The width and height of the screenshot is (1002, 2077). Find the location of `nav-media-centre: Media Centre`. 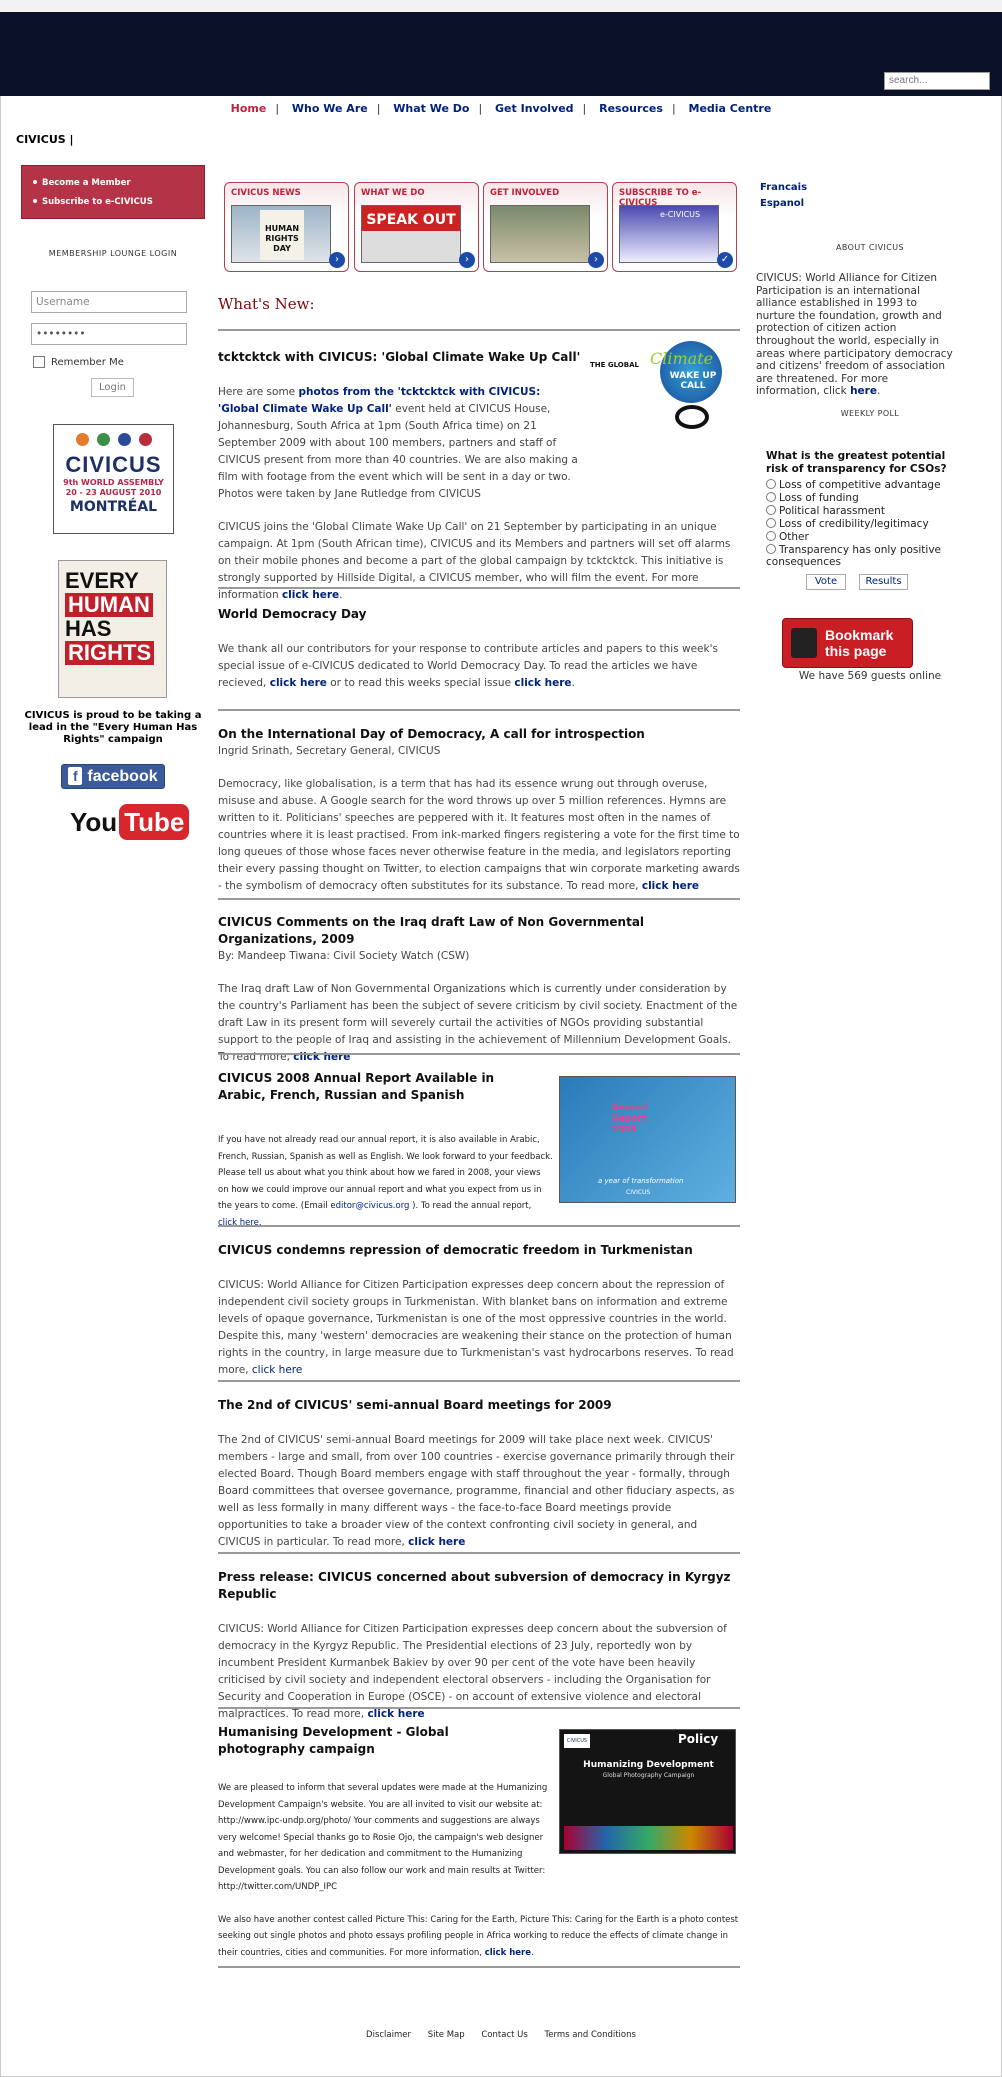

nav-media-centre: Media Centre is located at coordinates (730, 108).